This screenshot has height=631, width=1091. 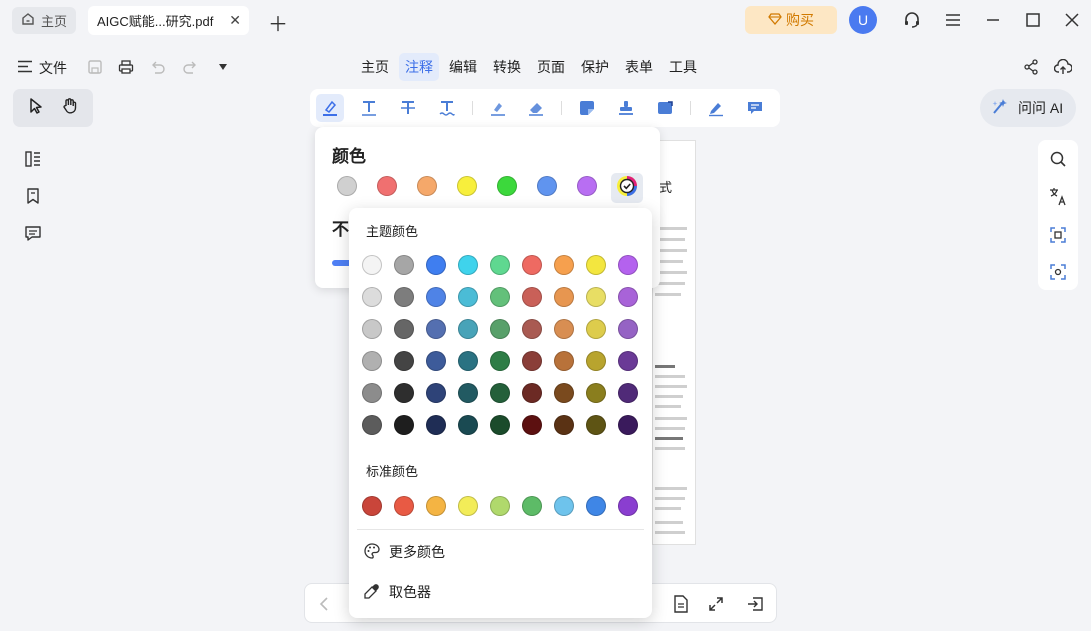 I want to click on page-view-icon, so click(x=681, y=604).